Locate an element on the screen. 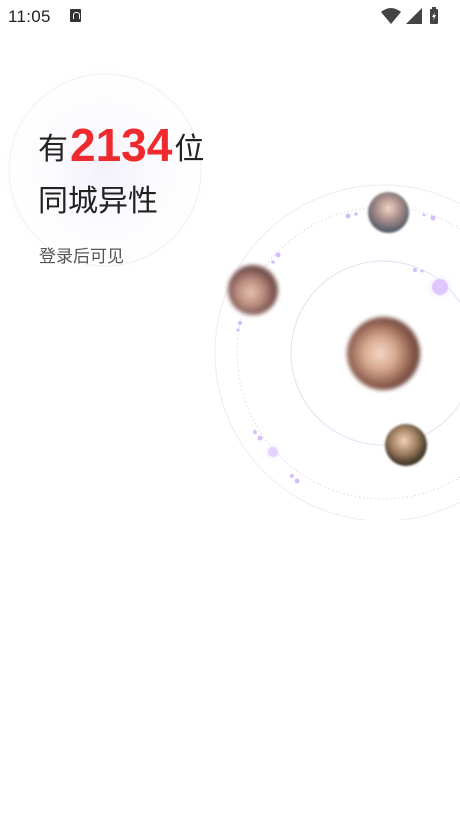 The width and height of the screenshot is (460, 819). notification-a-icon is located at coordinates (75, 15).